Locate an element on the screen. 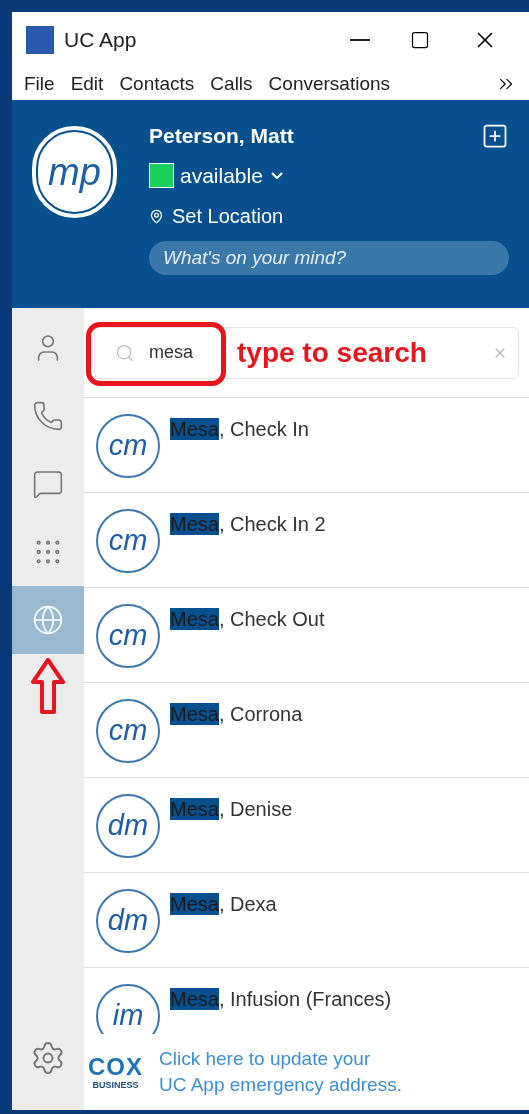 This screenshot has width=529, height=1114. menu-item: Conversations is located at coordinates (329, 84).